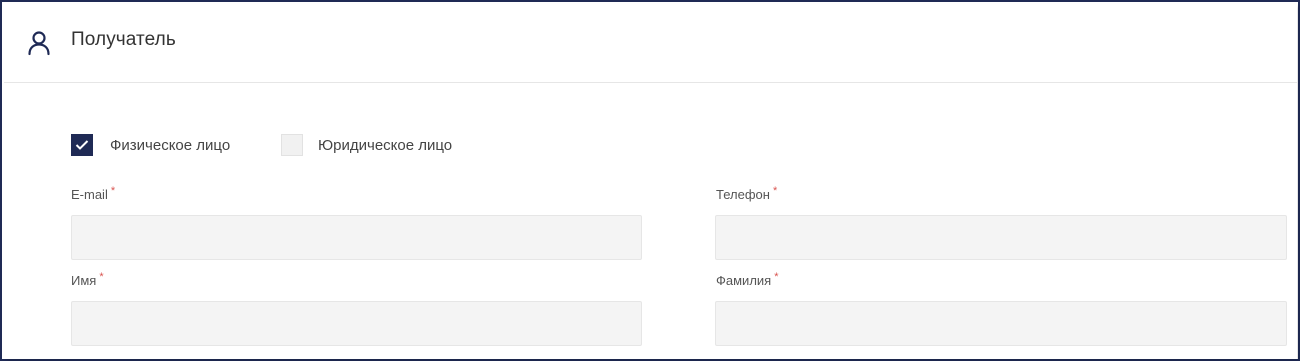 Image resolution: width=1300 pixels, height=361 pixels. I want to click on first-name-label-text: Имя, so click(84, 280).